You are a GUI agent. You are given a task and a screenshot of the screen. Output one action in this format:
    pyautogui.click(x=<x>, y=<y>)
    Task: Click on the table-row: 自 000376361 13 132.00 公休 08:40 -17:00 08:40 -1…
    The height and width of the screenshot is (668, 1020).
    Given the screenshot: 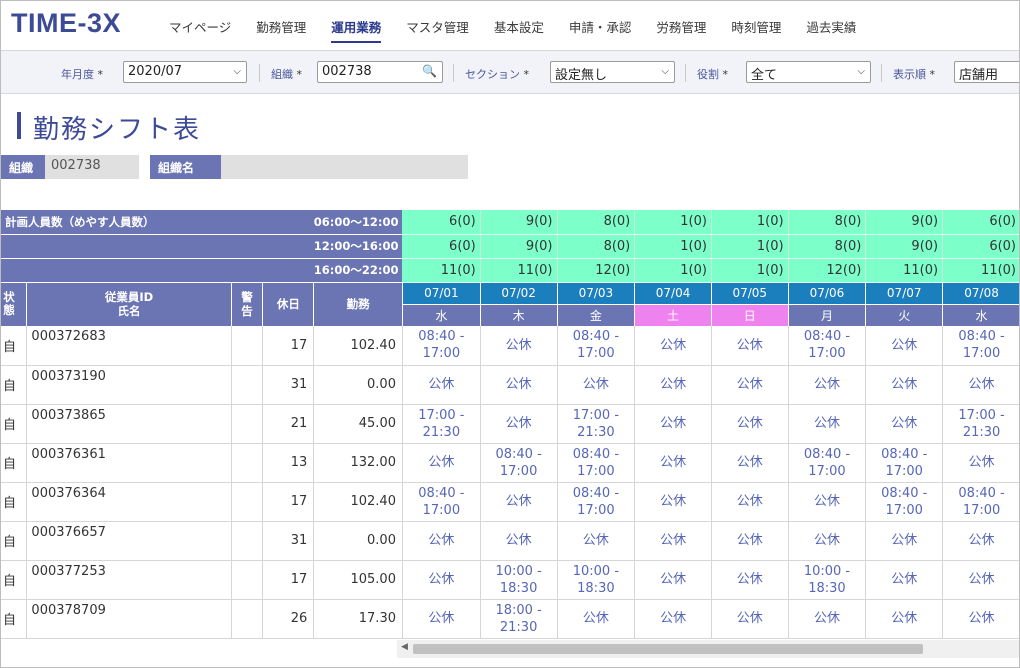 What is the action you would take?
    pyautogui.click(x=510, y=463)
    